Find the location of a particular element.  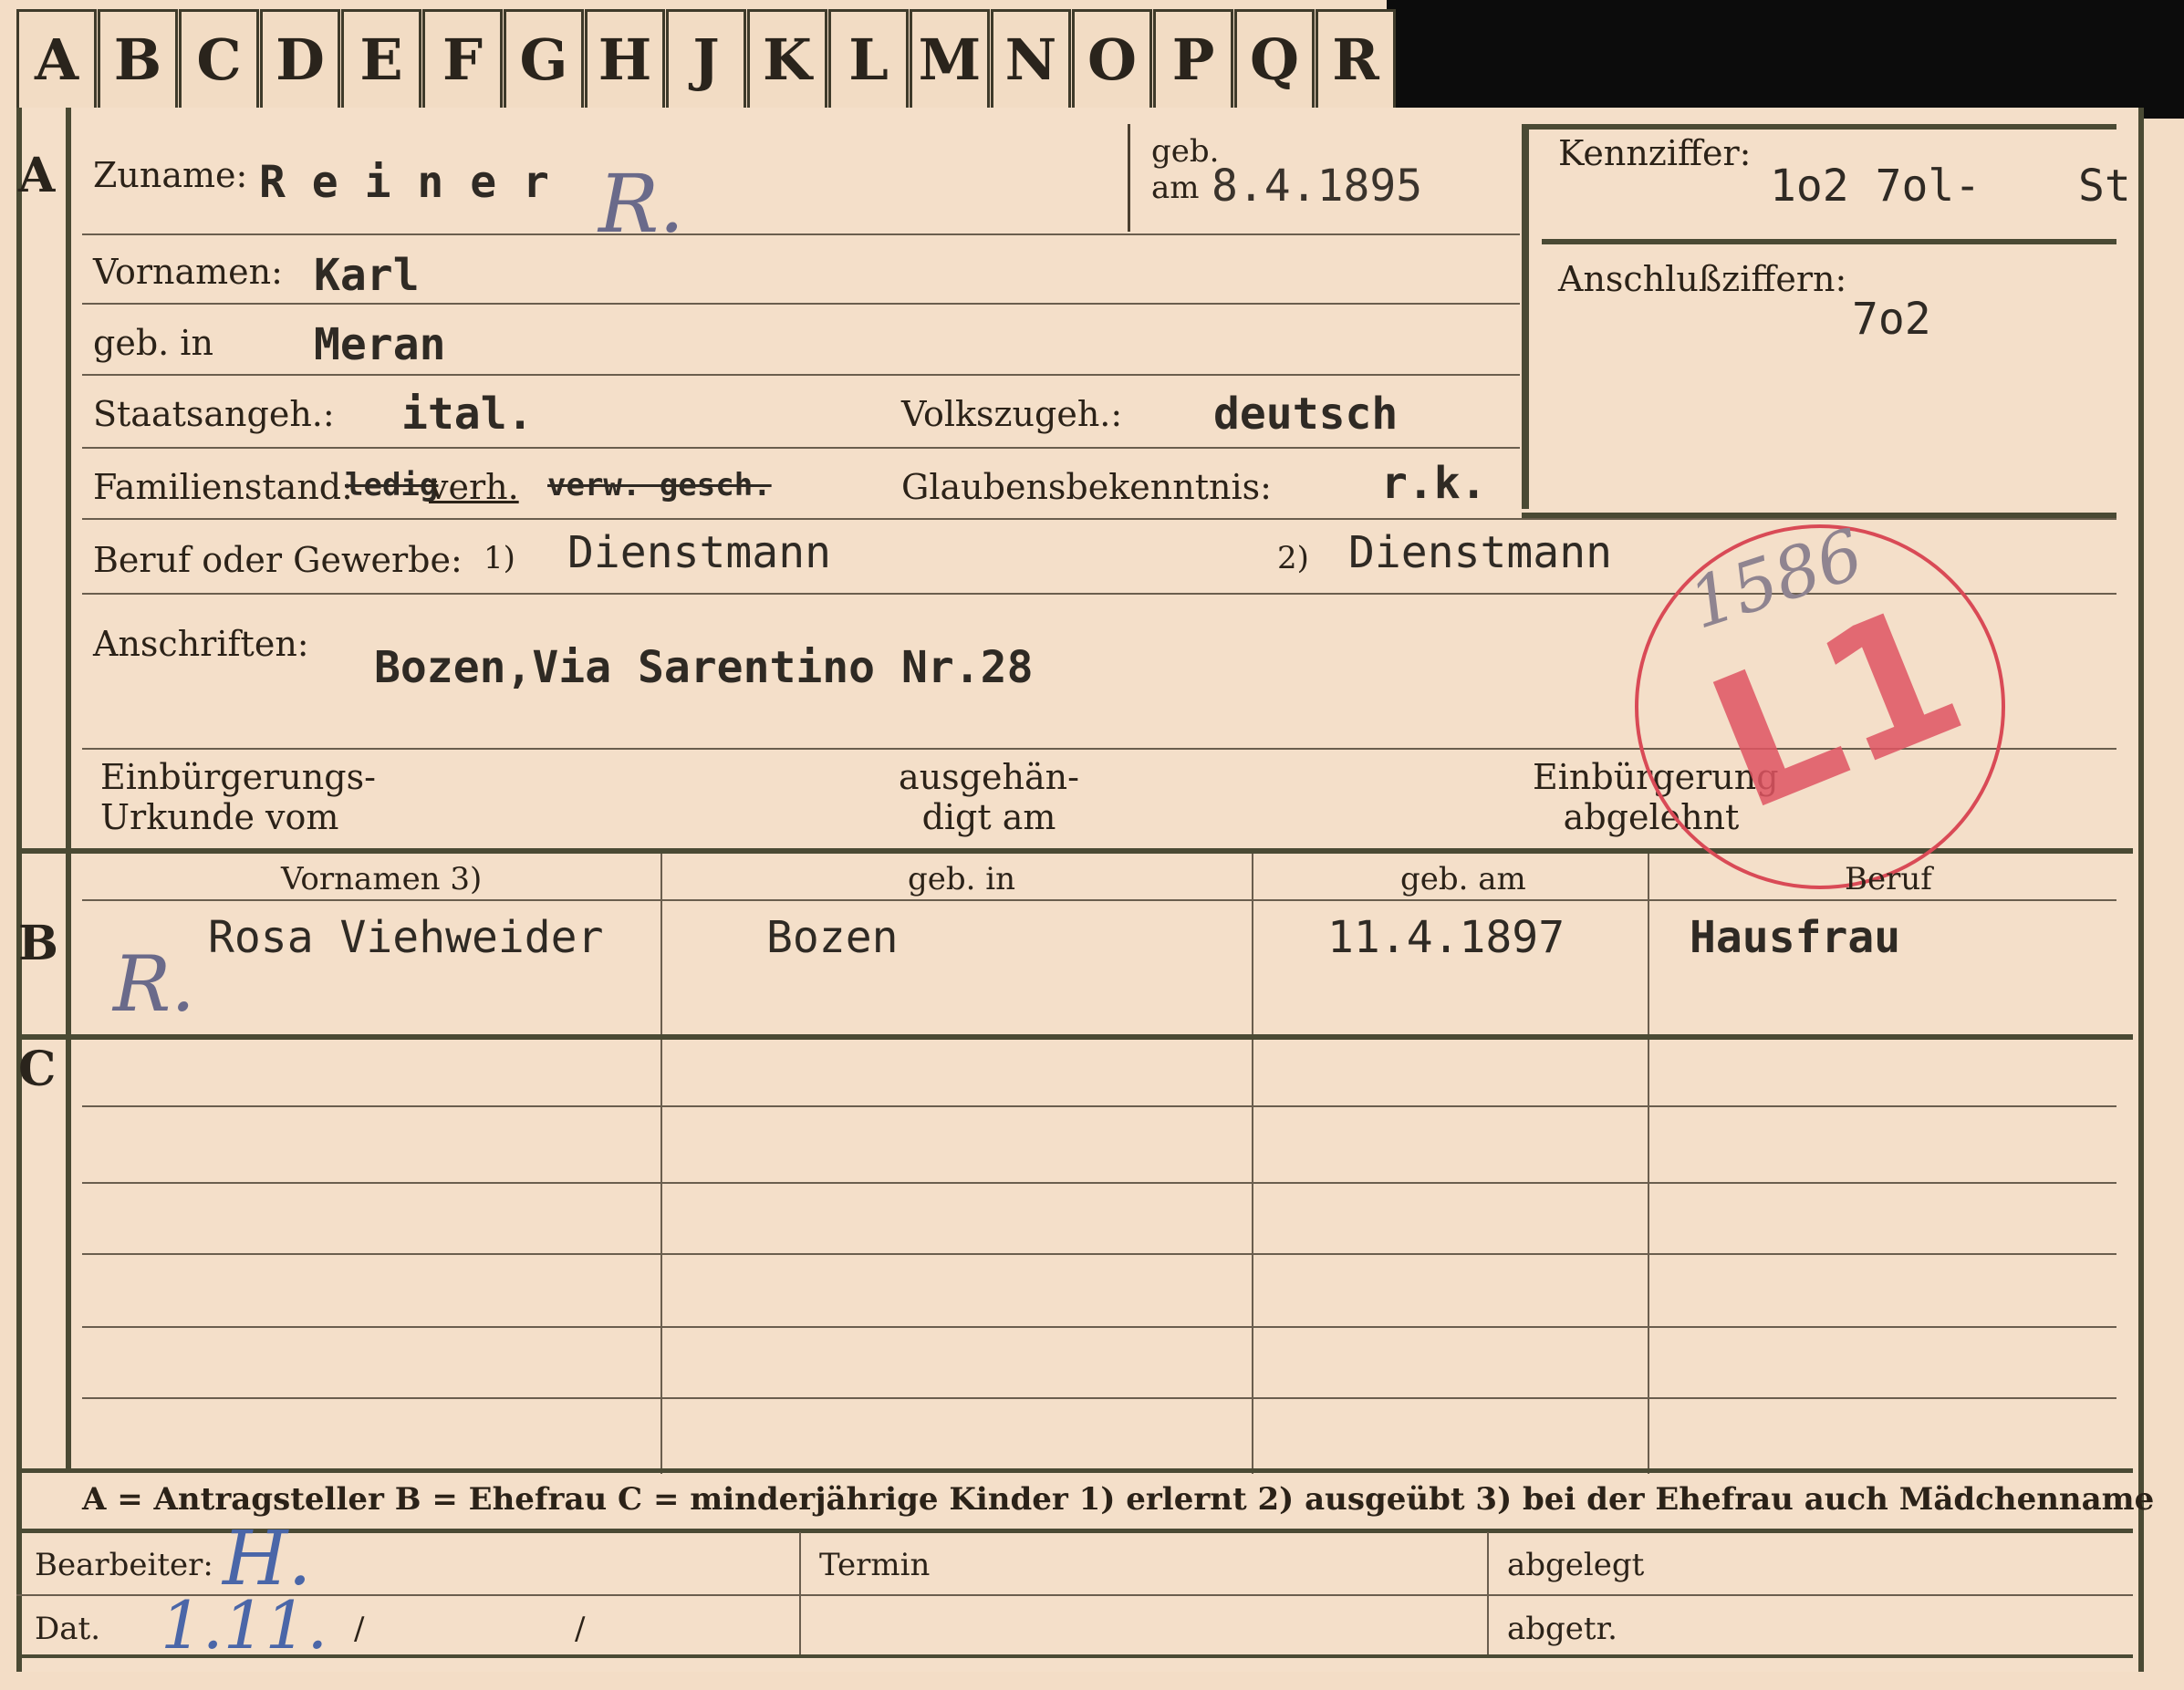

naturalization-doc-label: Einbürgerungs- Urkunde vom is located at coordinates (238, 797).